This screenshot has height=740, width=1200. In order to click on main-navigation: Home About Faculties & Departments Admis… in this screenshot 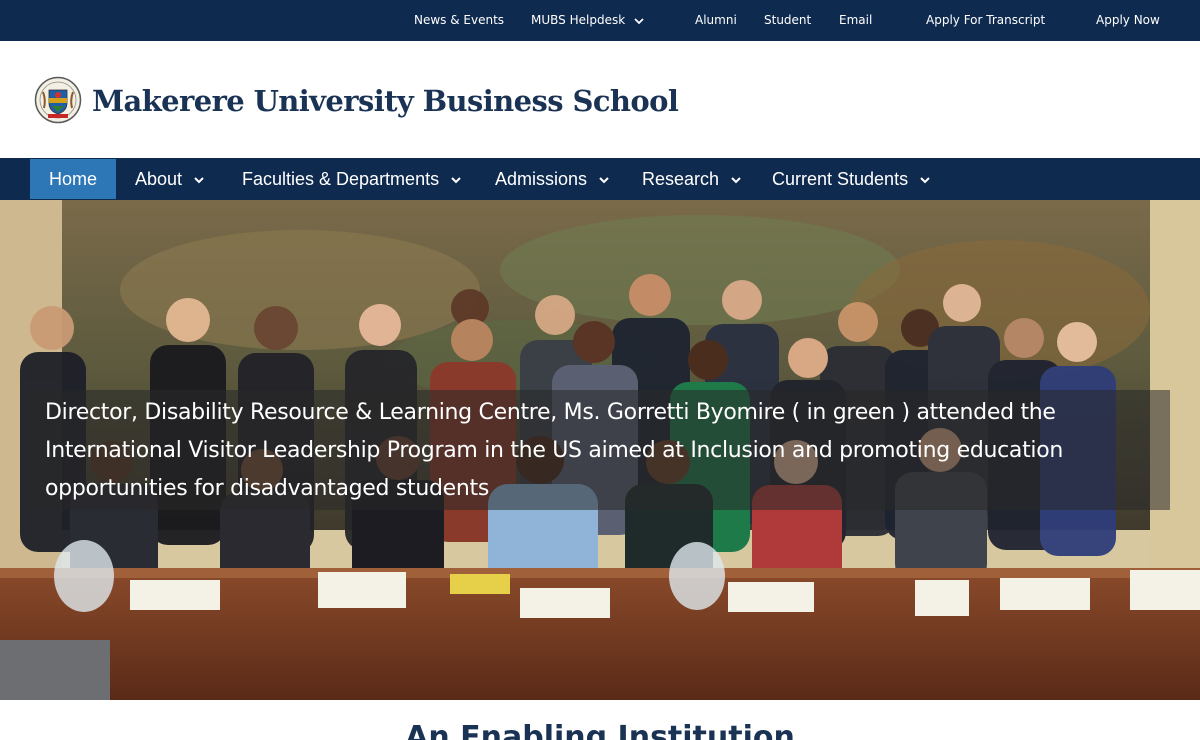, I will do `click(600, 179)`.